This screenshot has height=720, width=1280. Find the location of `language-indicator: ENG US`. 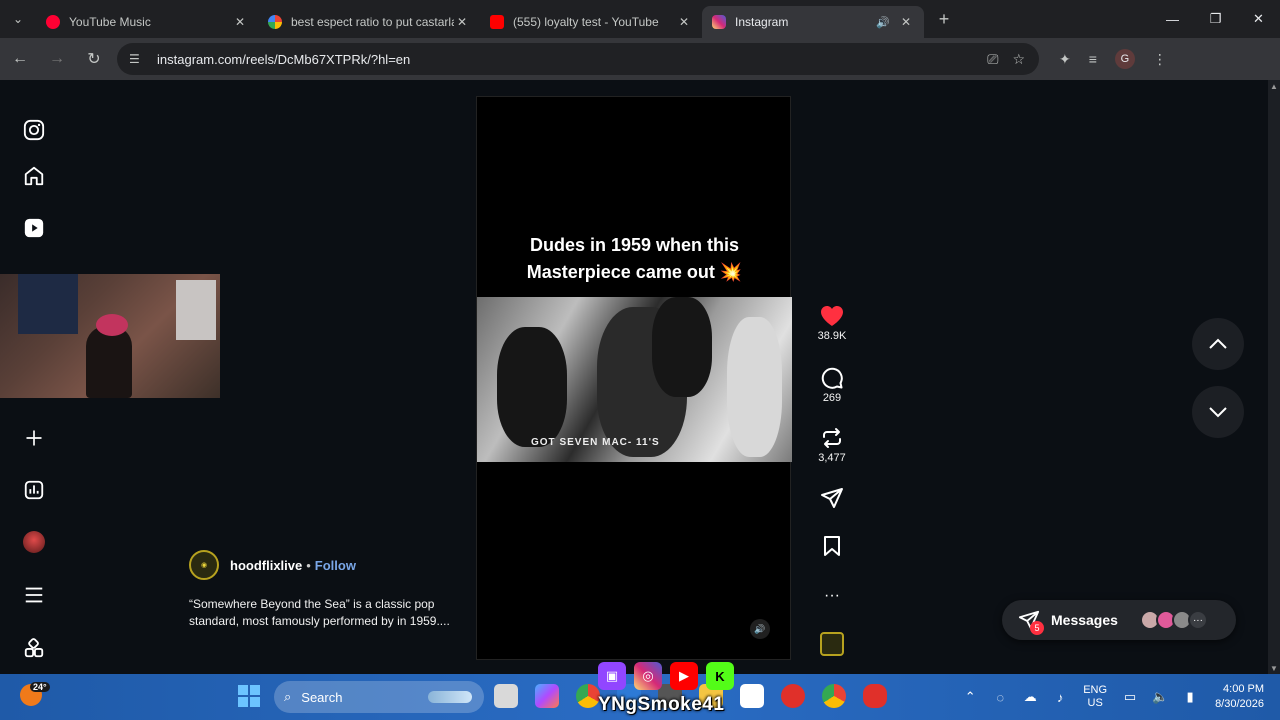

language-indicator: ENG US is located at coordinates (1095, 697).